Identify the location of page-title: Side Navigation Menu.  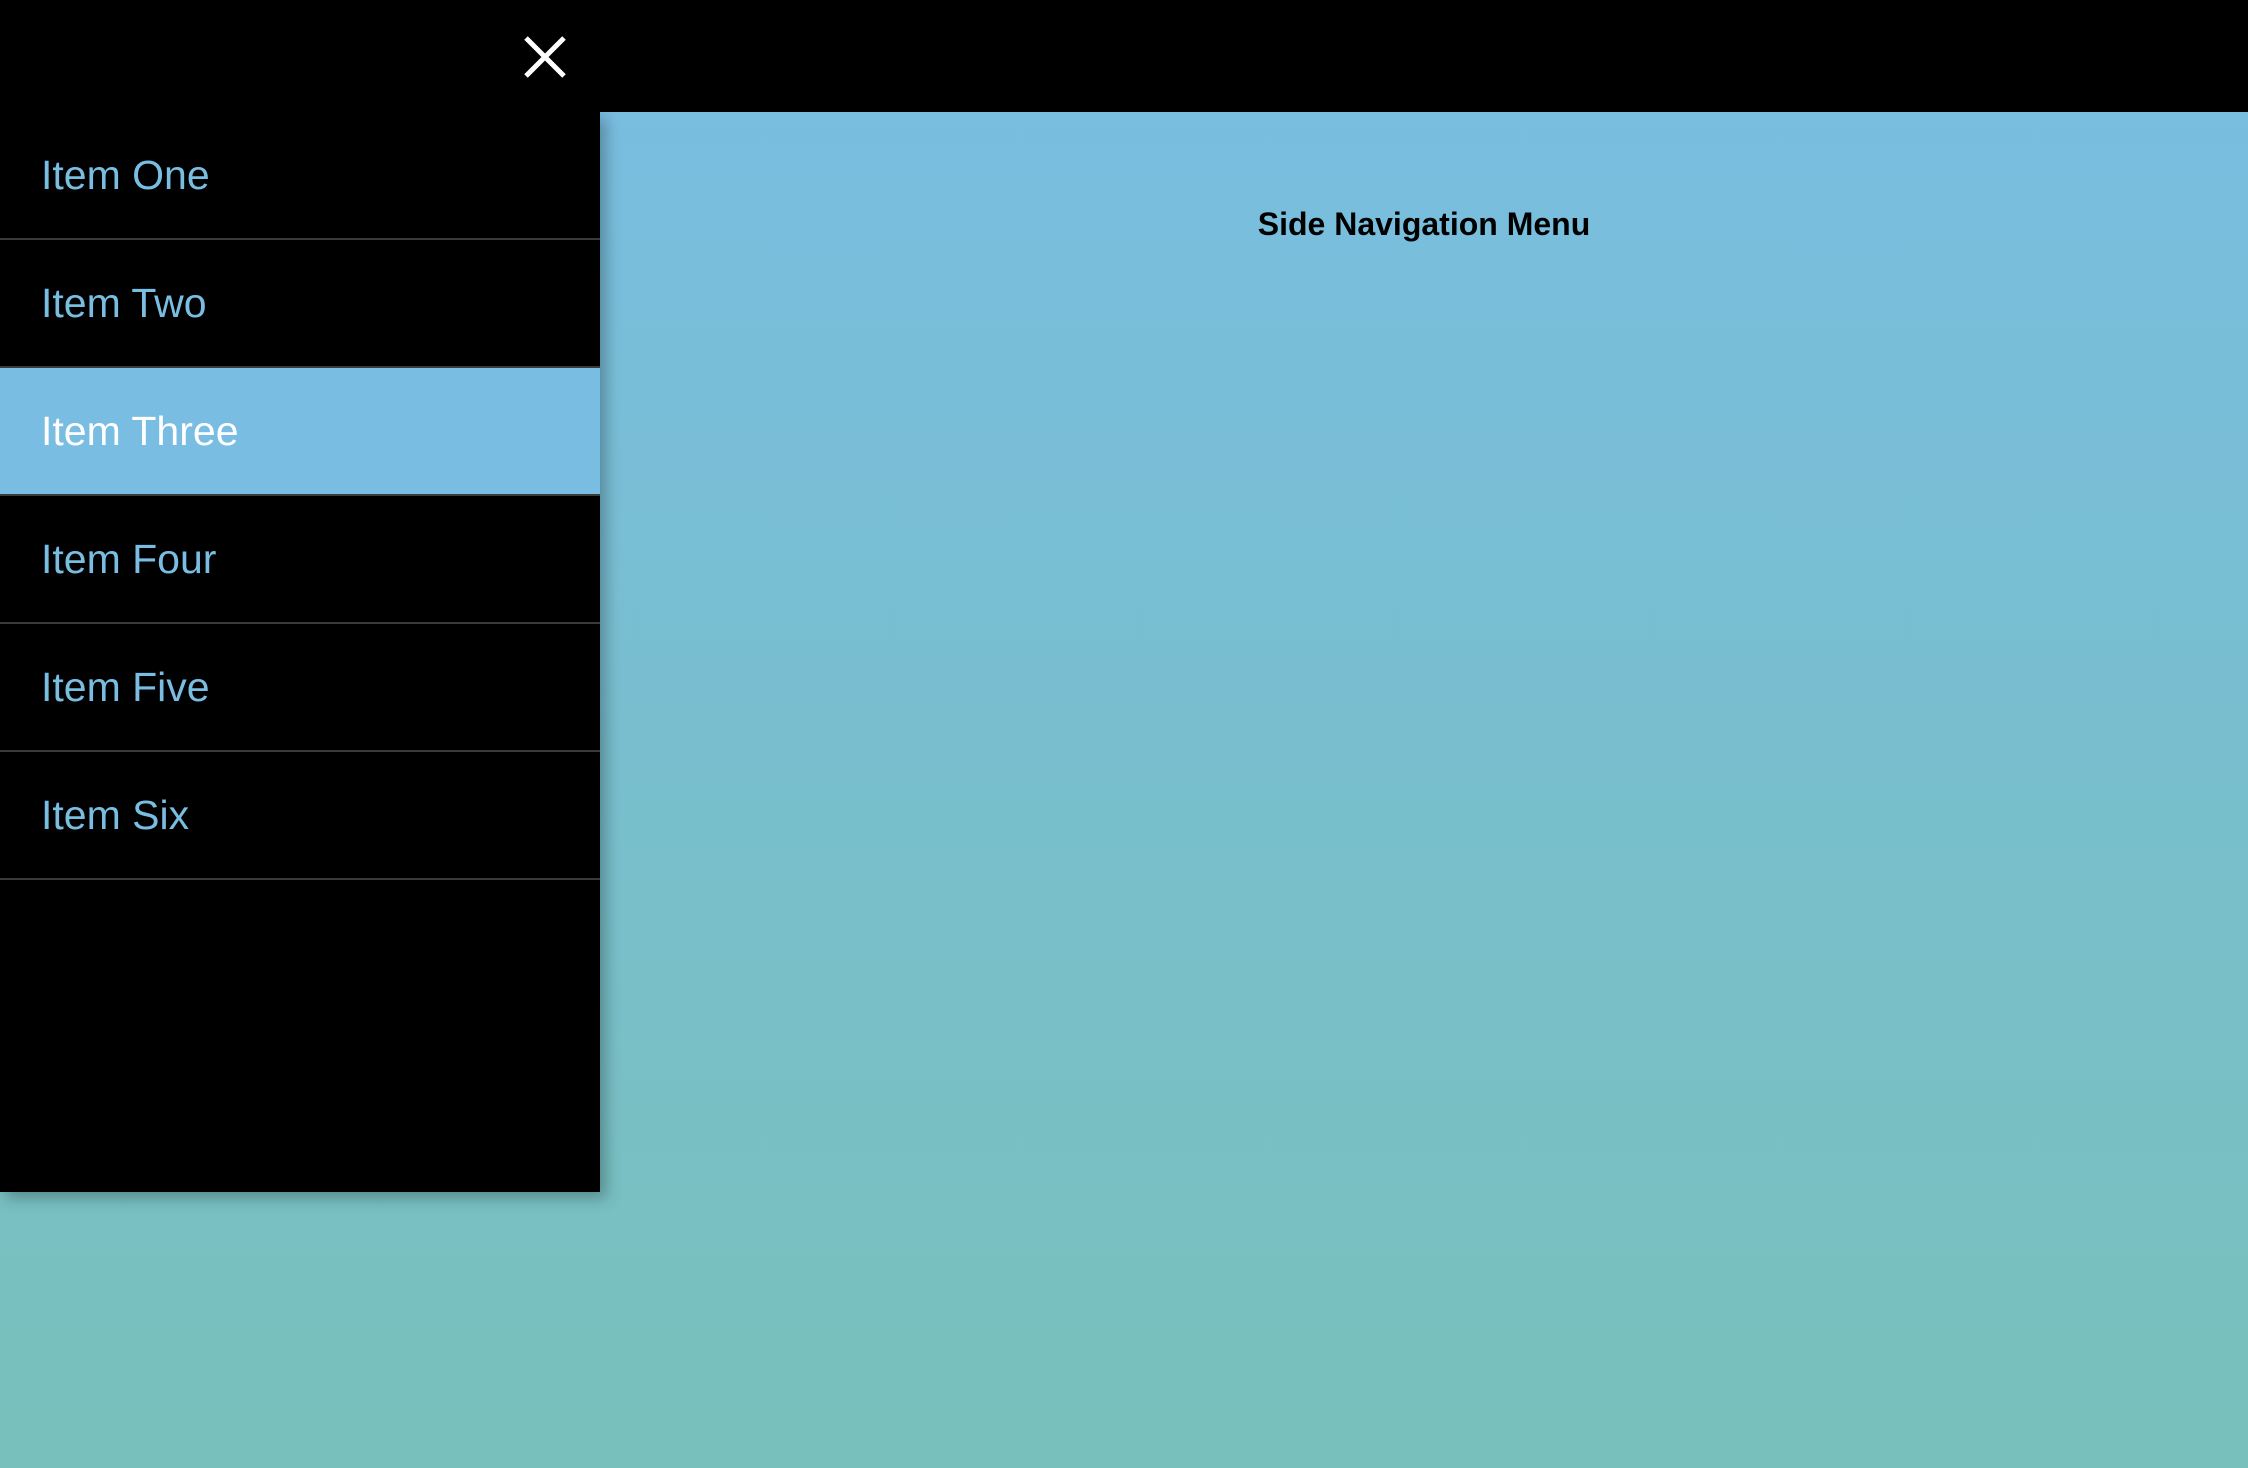
(1424, 224).